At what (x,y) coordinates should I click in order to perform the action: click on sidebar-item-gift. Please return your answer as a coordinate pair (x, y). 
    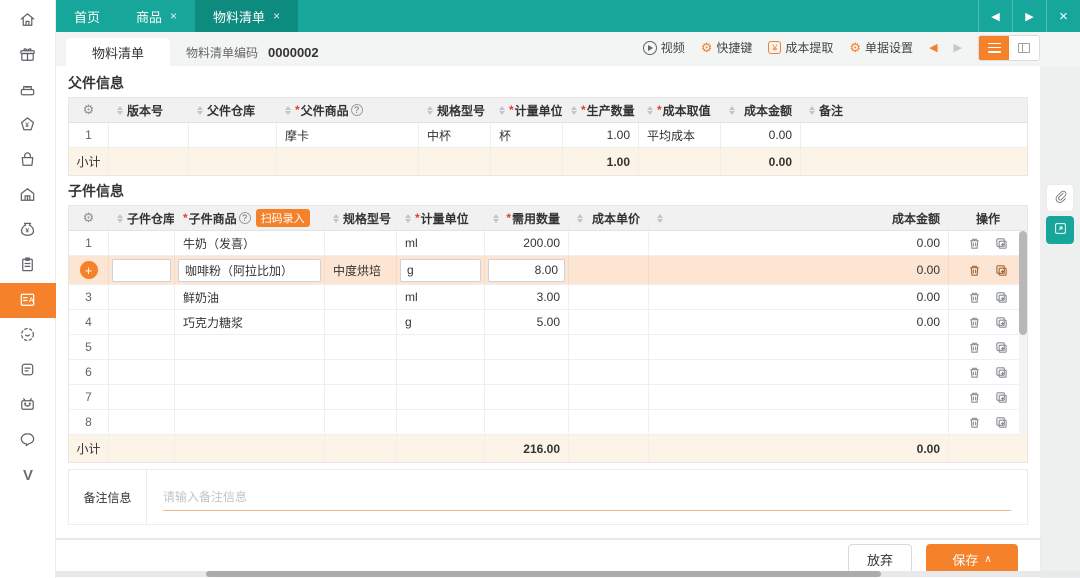
    Looking at the image, I should click on (28, 55).